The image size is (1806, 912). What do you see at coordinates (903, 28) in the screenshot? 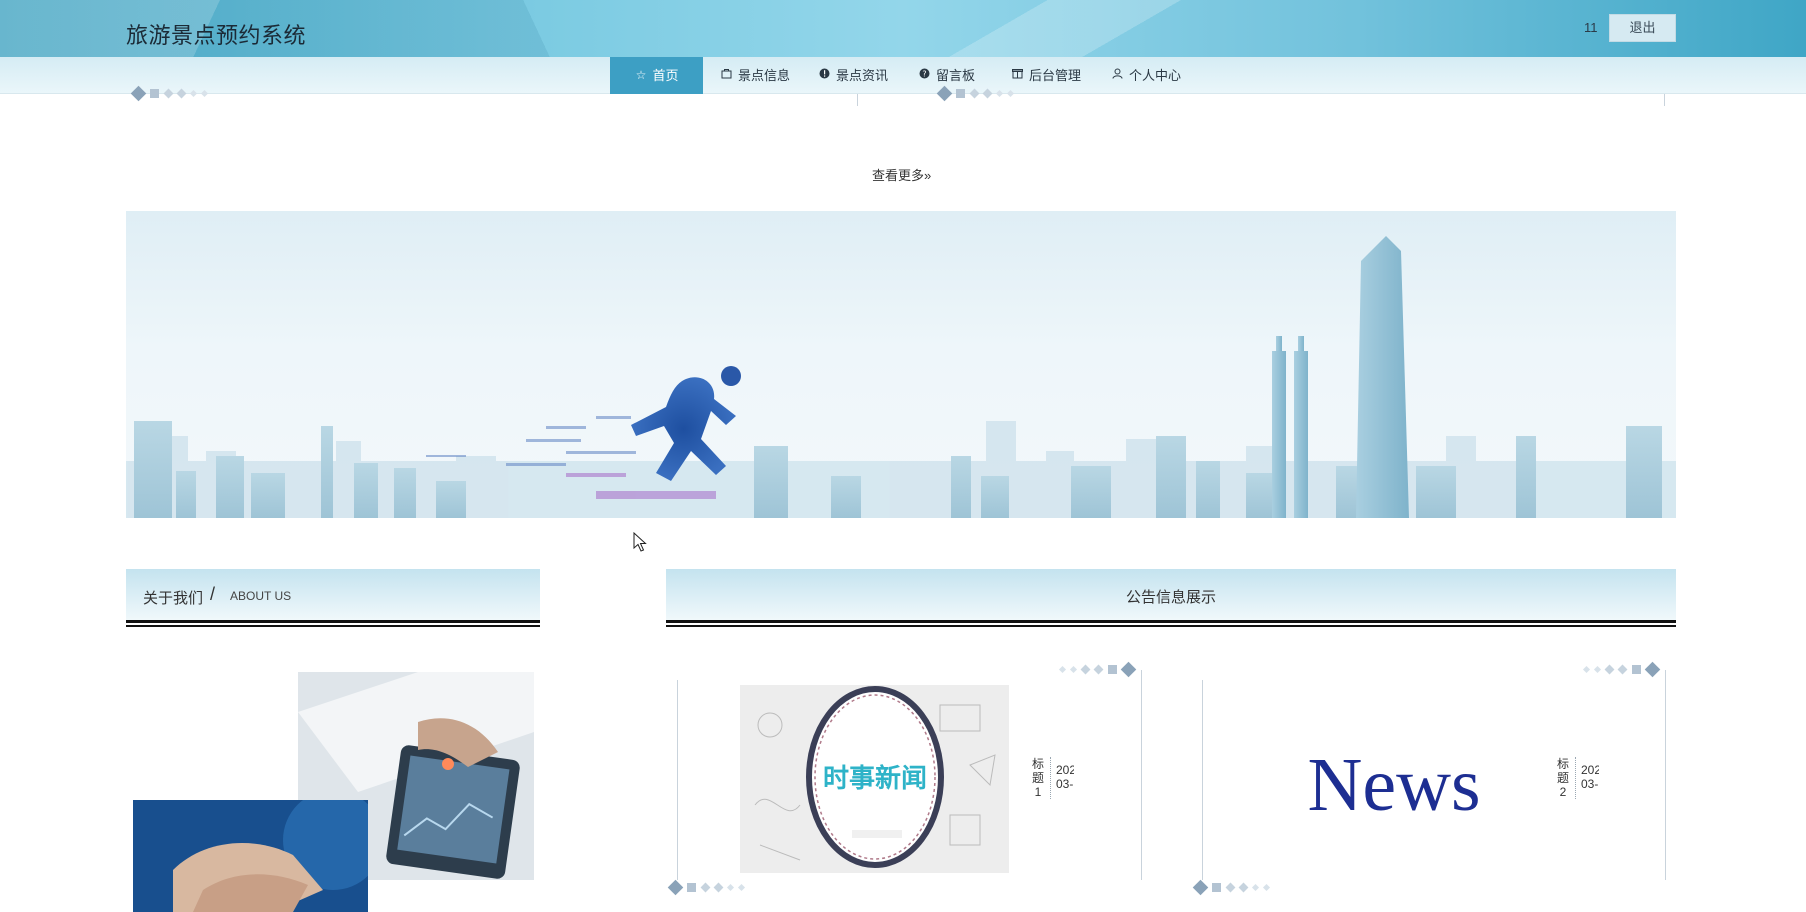
I see `top-header: 旅游景点预约系统 11 退出` at bounding box center [903, 28].